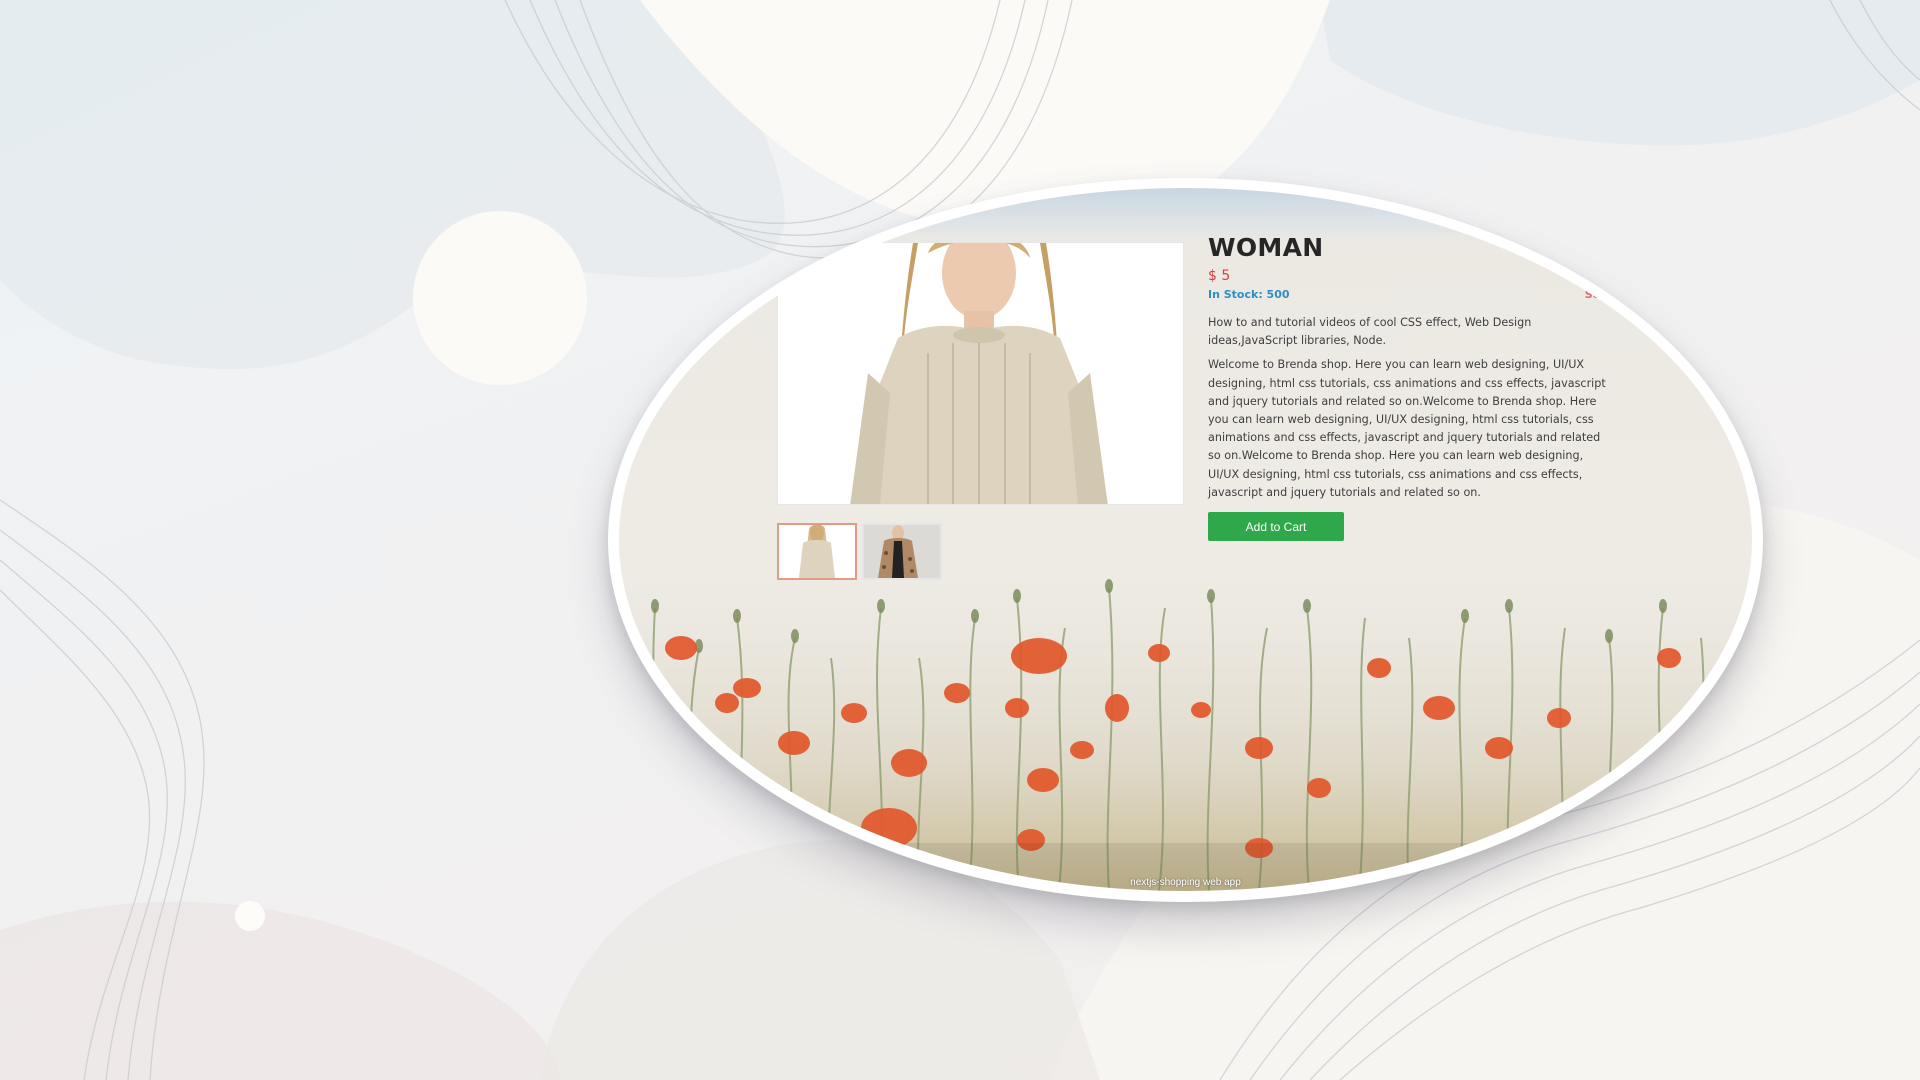  Describe the element at coordinates (1219, 276) in the screenshot. I see `product-price: $ 5` at that location.